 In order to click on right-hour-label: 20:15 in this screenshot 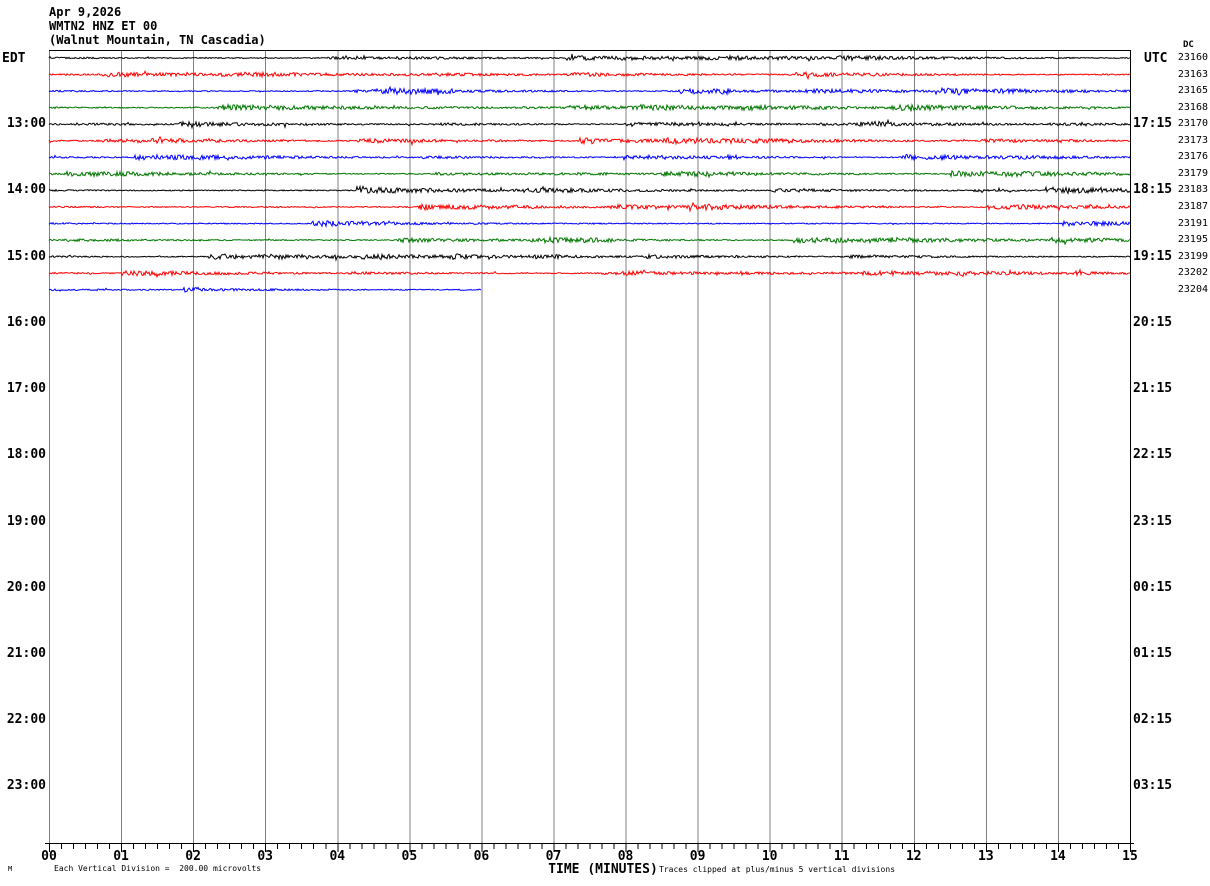, I will do `click(1153, 322)`.